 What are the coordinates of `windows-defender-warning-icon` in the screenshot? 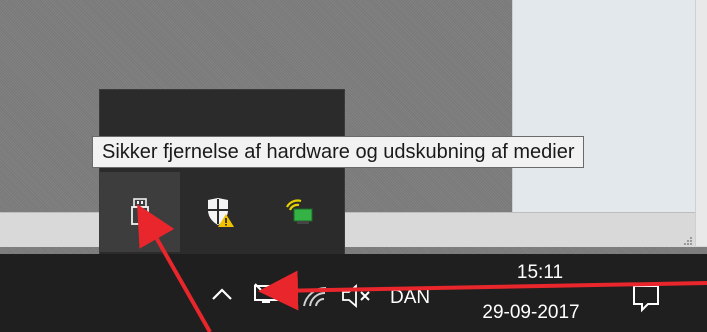 It's located at (221, 212).